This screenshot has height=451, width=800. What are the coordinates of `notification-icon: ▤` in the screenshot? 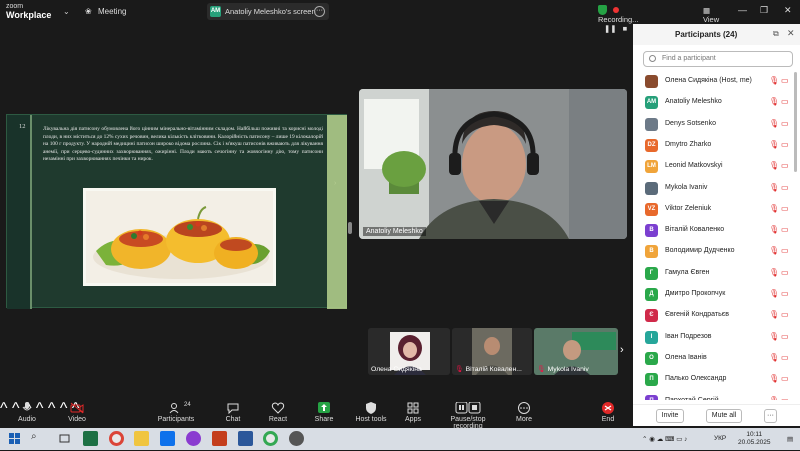 It's located at (790, 439).